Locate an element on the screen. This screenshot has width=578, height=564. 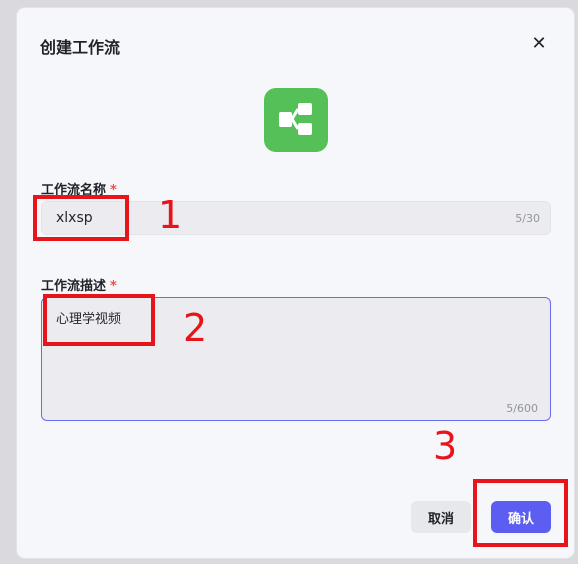
name-char-count: 5/30 is located at coordinates (527, 218).